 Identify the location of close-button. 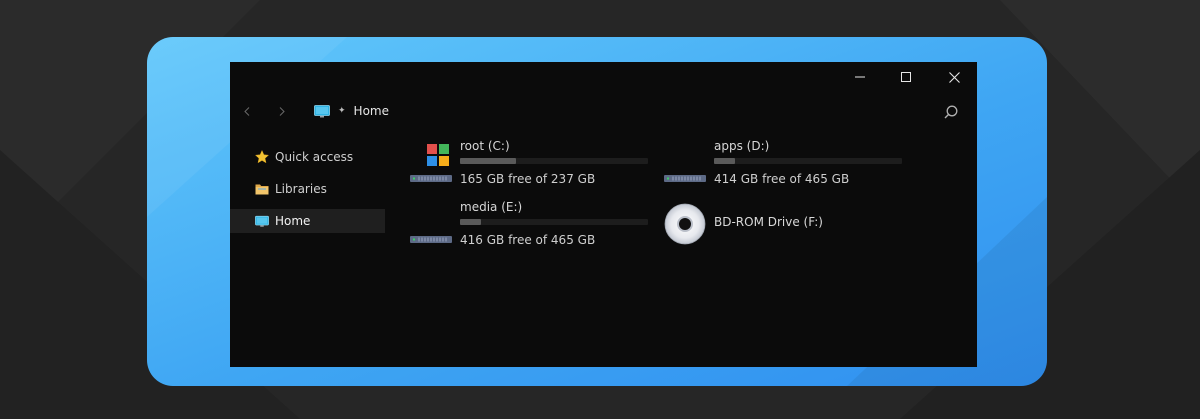
(954, 77).